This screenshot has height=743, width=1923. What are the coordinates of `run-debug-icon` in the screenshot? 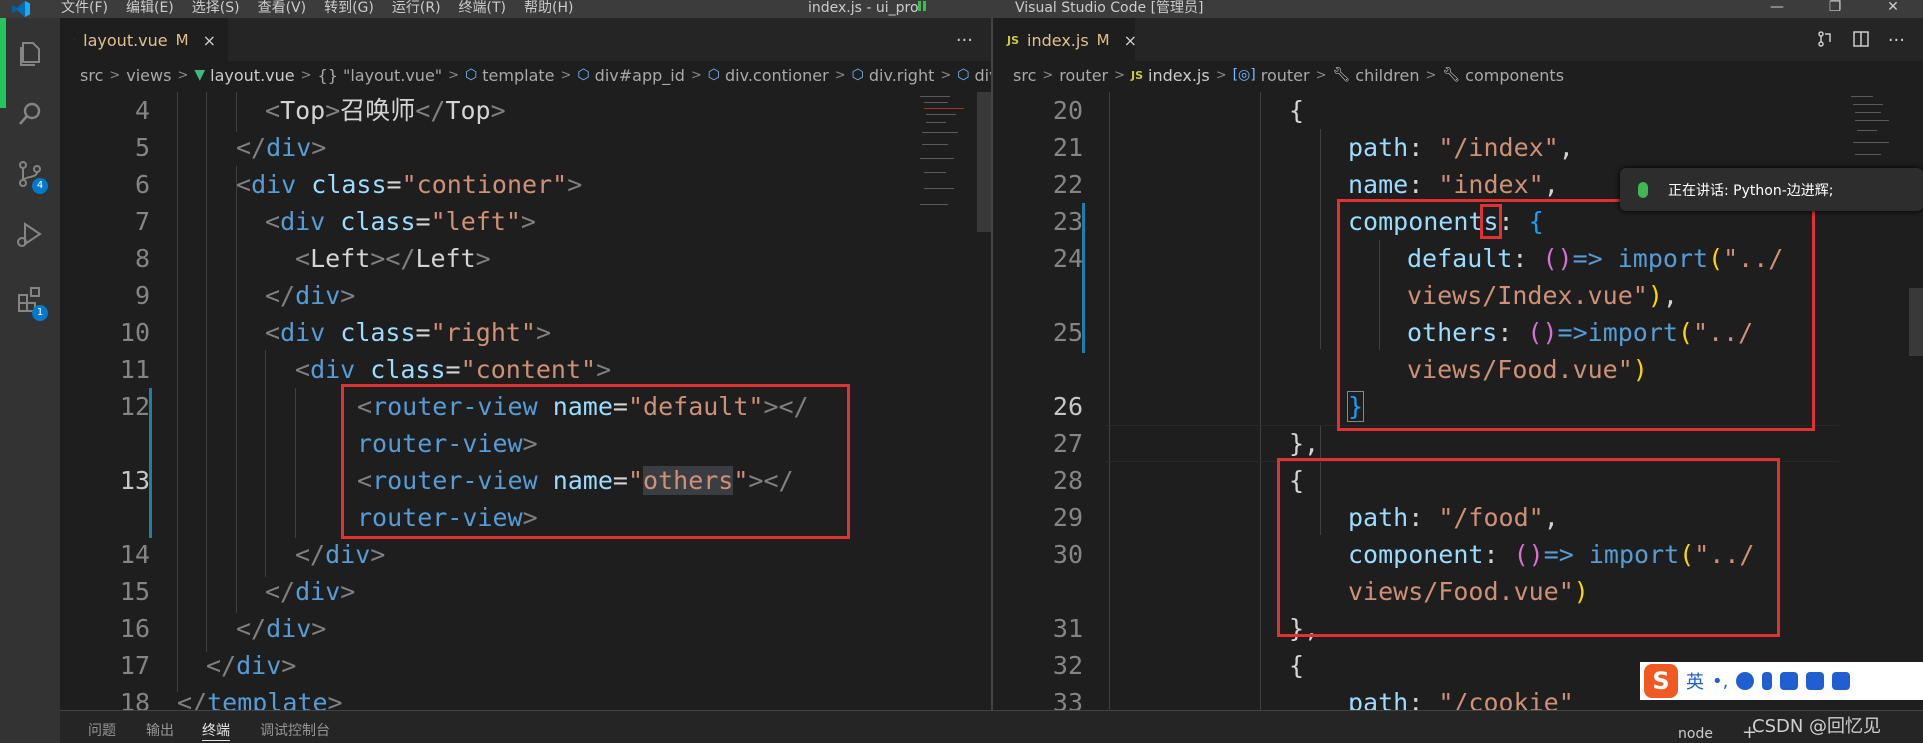 It's located at (30, 234).